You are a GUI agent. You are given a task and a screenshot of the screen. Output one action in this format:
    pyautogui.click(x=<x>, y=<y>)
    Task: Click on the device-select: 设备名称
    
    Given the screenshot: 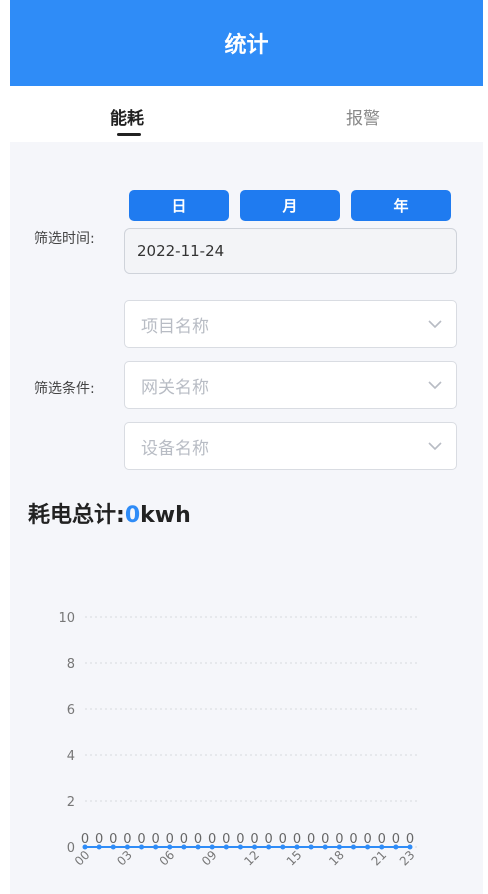 What is the action you would take?
    pyautogui.click(x=290, y=446)
    